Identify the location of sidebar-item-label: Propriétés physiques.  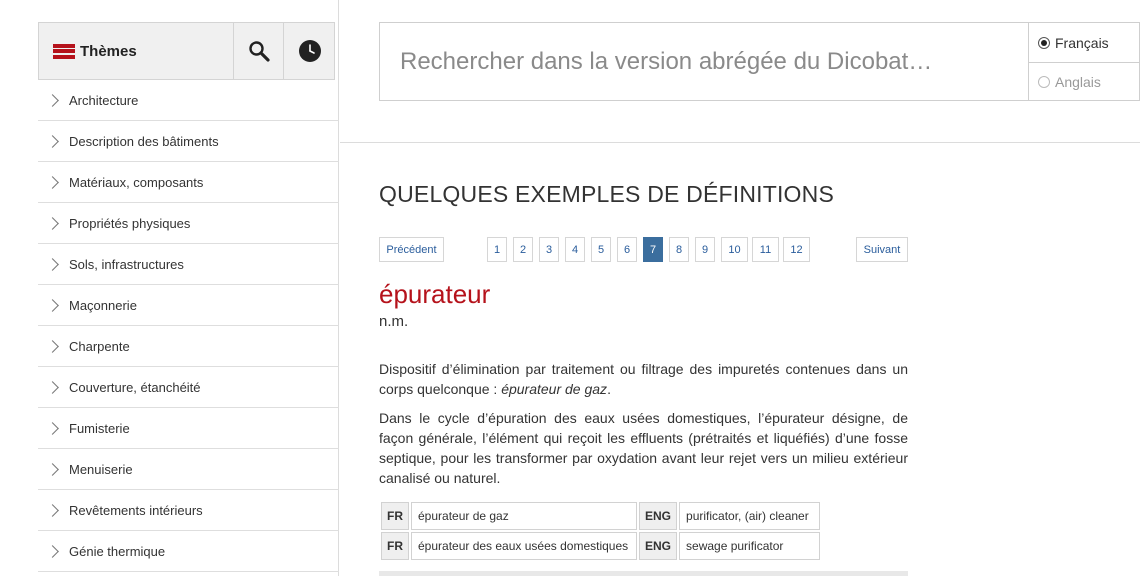
(130, 223).